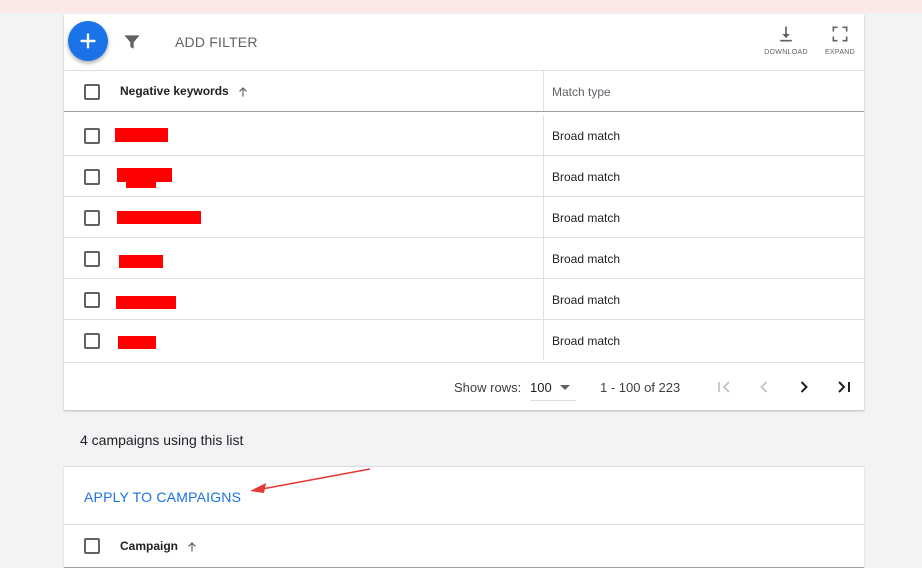 The width and height of the screenshot is (922, 568). I want to click on column-header-label: Negative keywords, so click(174, 91).